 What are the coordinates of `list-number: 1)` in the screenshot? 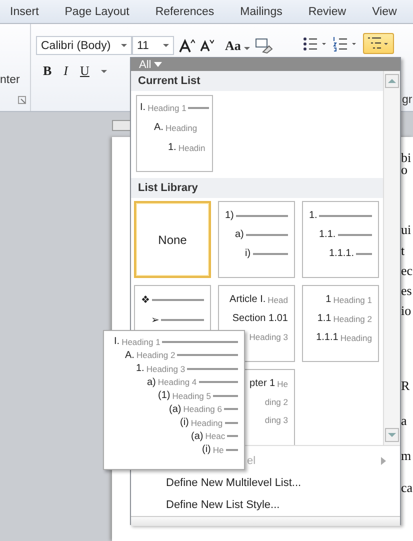 It's located at (229, 215).